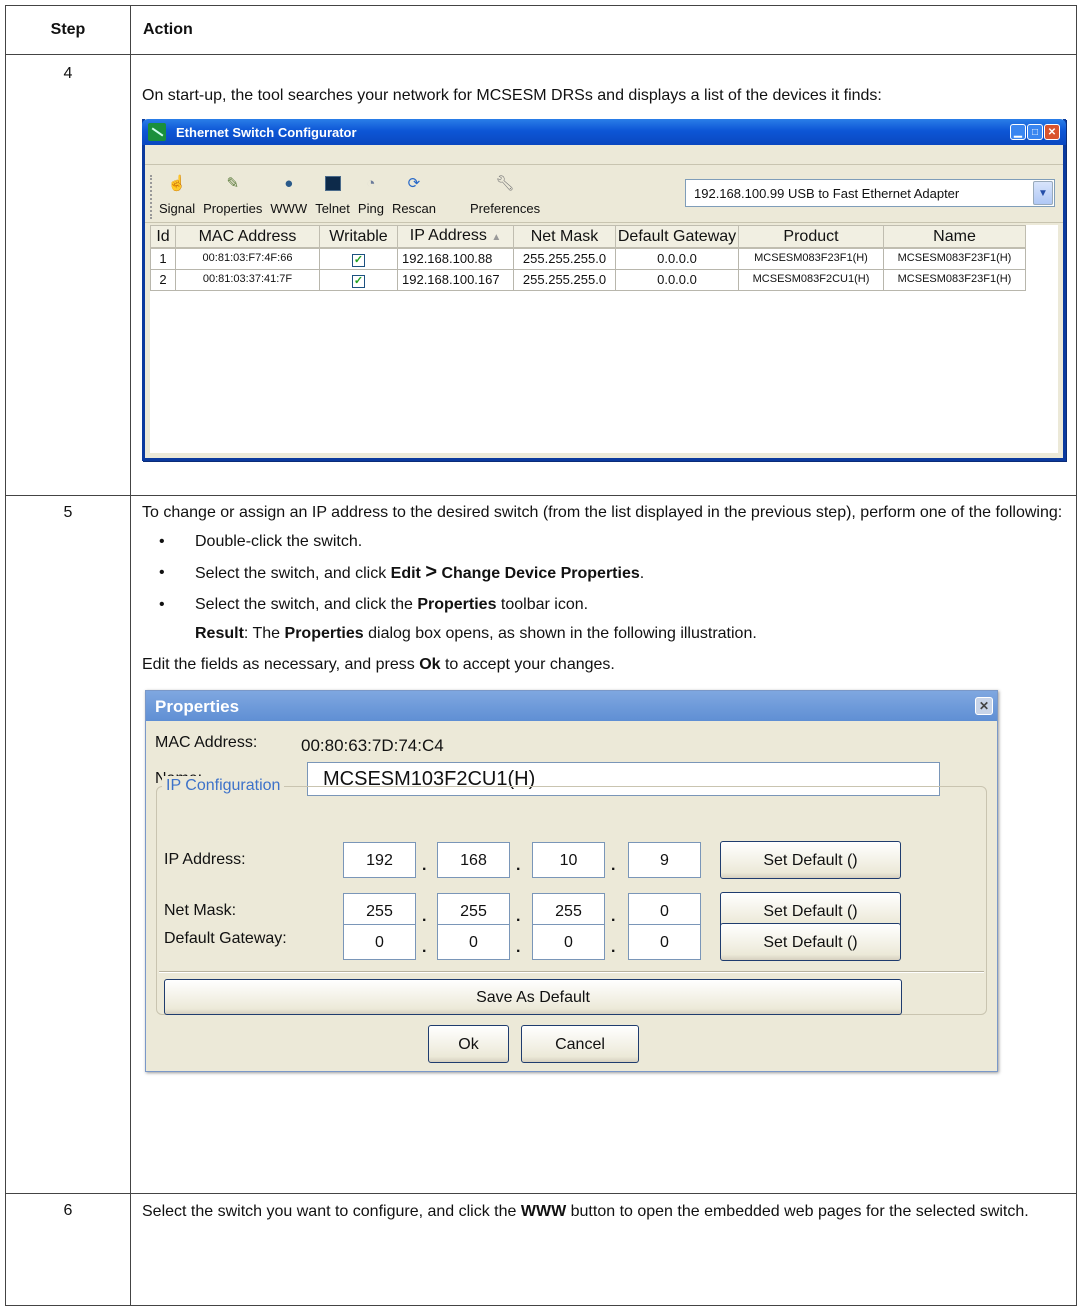  I want to click on edit-post: to accept your changes., so click(527, 664).